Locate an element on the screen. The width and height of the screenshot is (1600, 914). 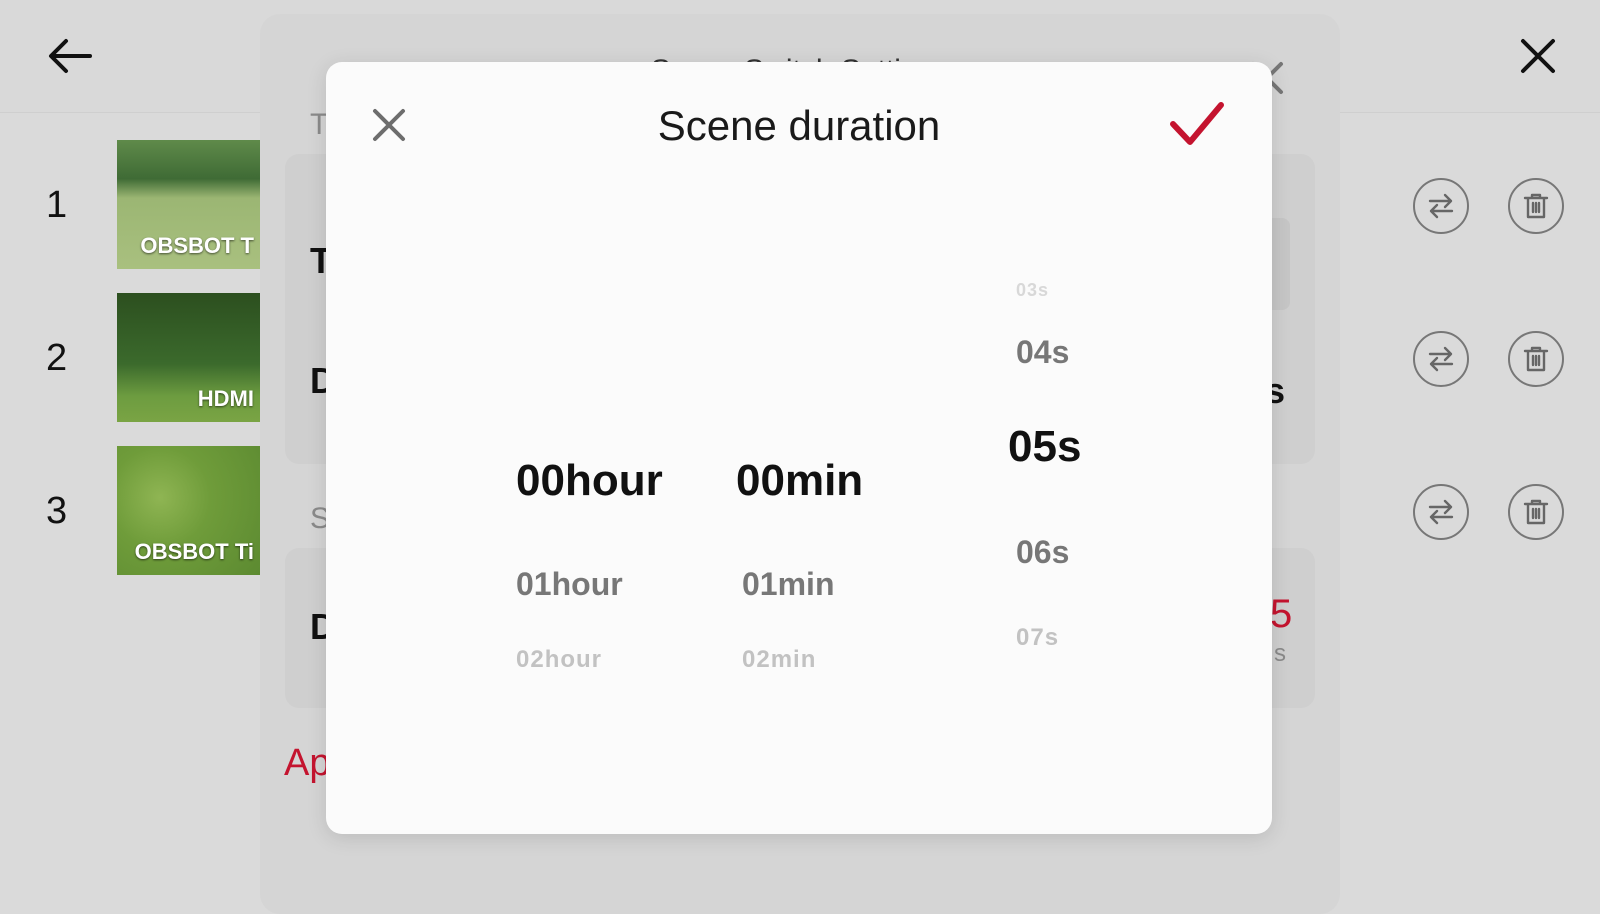
scene-row: 3 OBSBOT Ti is located at coordinates (135, 511).